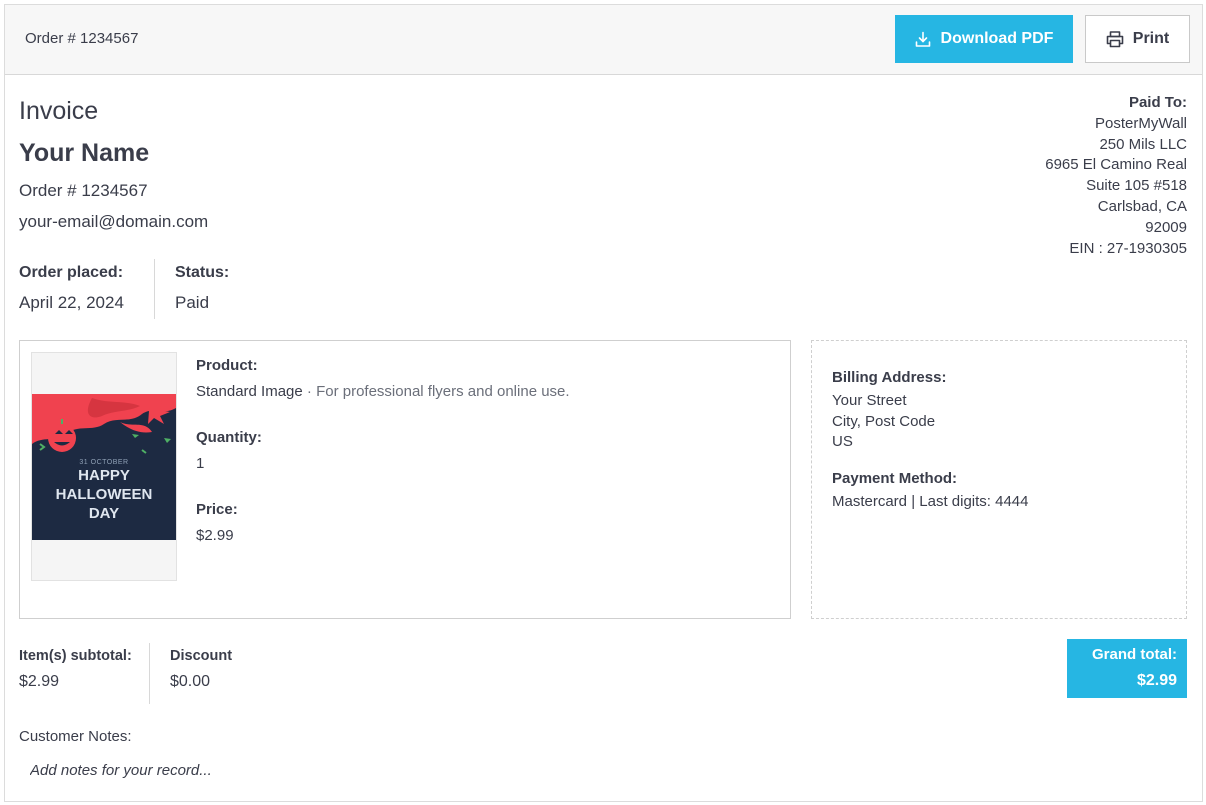 This screenshot has width=1206, height=805. I want to click on grand-total-value: $2.99, so click(1156, 680).